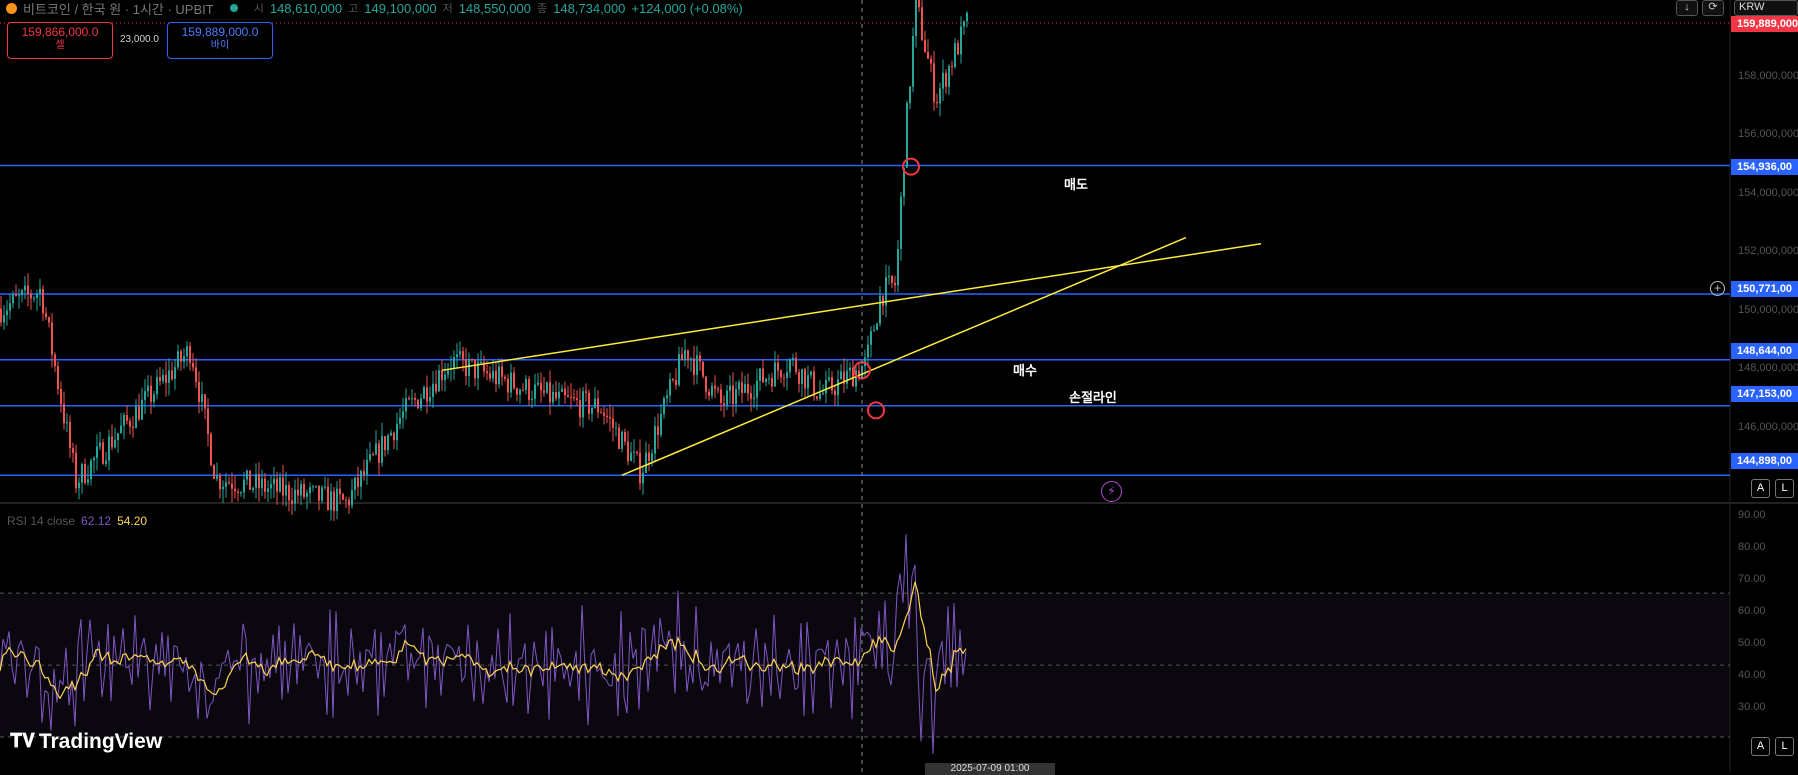 The width and height of the screenshot is (1798, 775). What do you see at coordinates (1784, 488) in the screenshot?
I see `log-scale-button: L` at bounding box center [1784, 488].